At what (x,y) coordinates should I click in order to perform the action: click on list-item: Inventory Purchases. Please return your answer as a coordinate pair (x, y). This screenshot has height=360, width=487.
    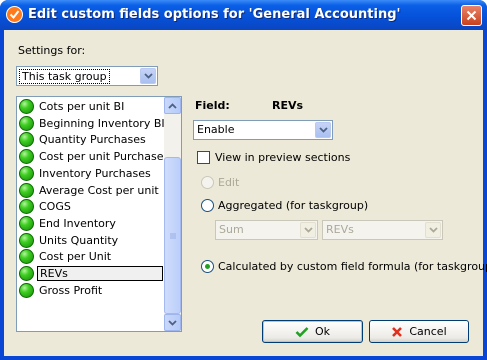
    Looking at the image, I should click on (91, 173).